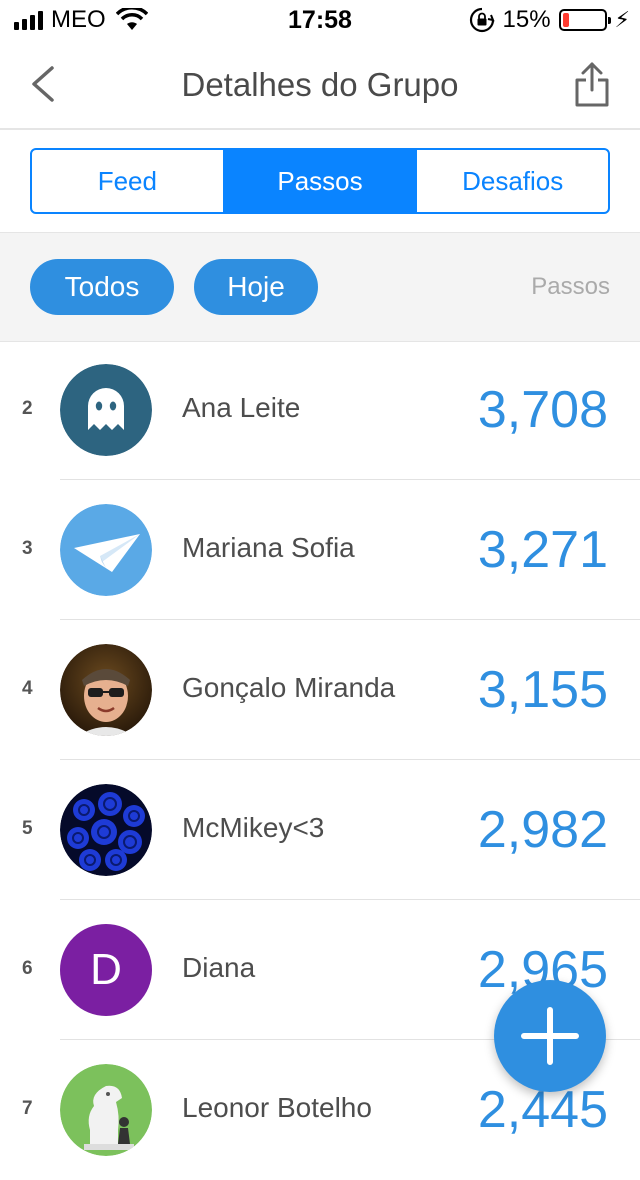 Image resolution: width=640 pixels, height=1180 pixels. Describe the element at coordinates (27, 548) in the screenshot. I see `rank-number: 3` at that location.